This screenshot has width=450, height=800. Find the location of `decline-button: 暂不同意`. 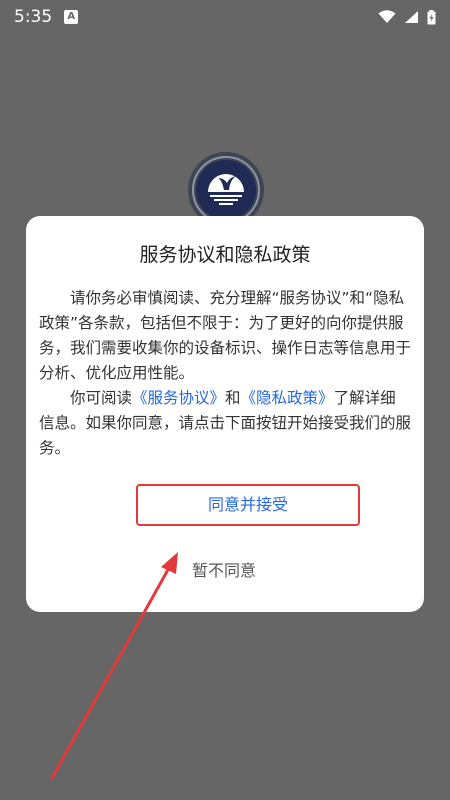

decline-button: 暂不同意 is located at coordinates (224, 571).